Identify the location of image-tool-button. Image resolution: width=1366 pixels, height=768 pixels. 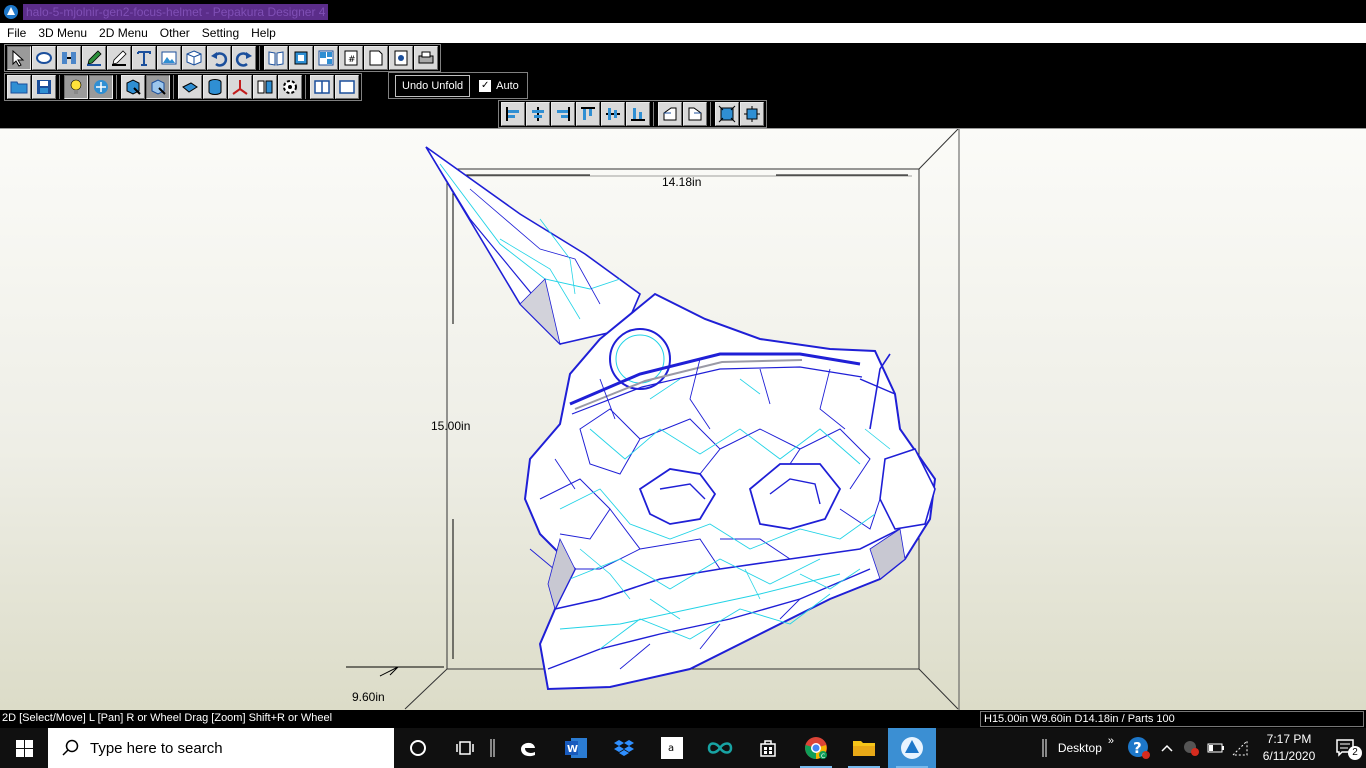
(169, 58).